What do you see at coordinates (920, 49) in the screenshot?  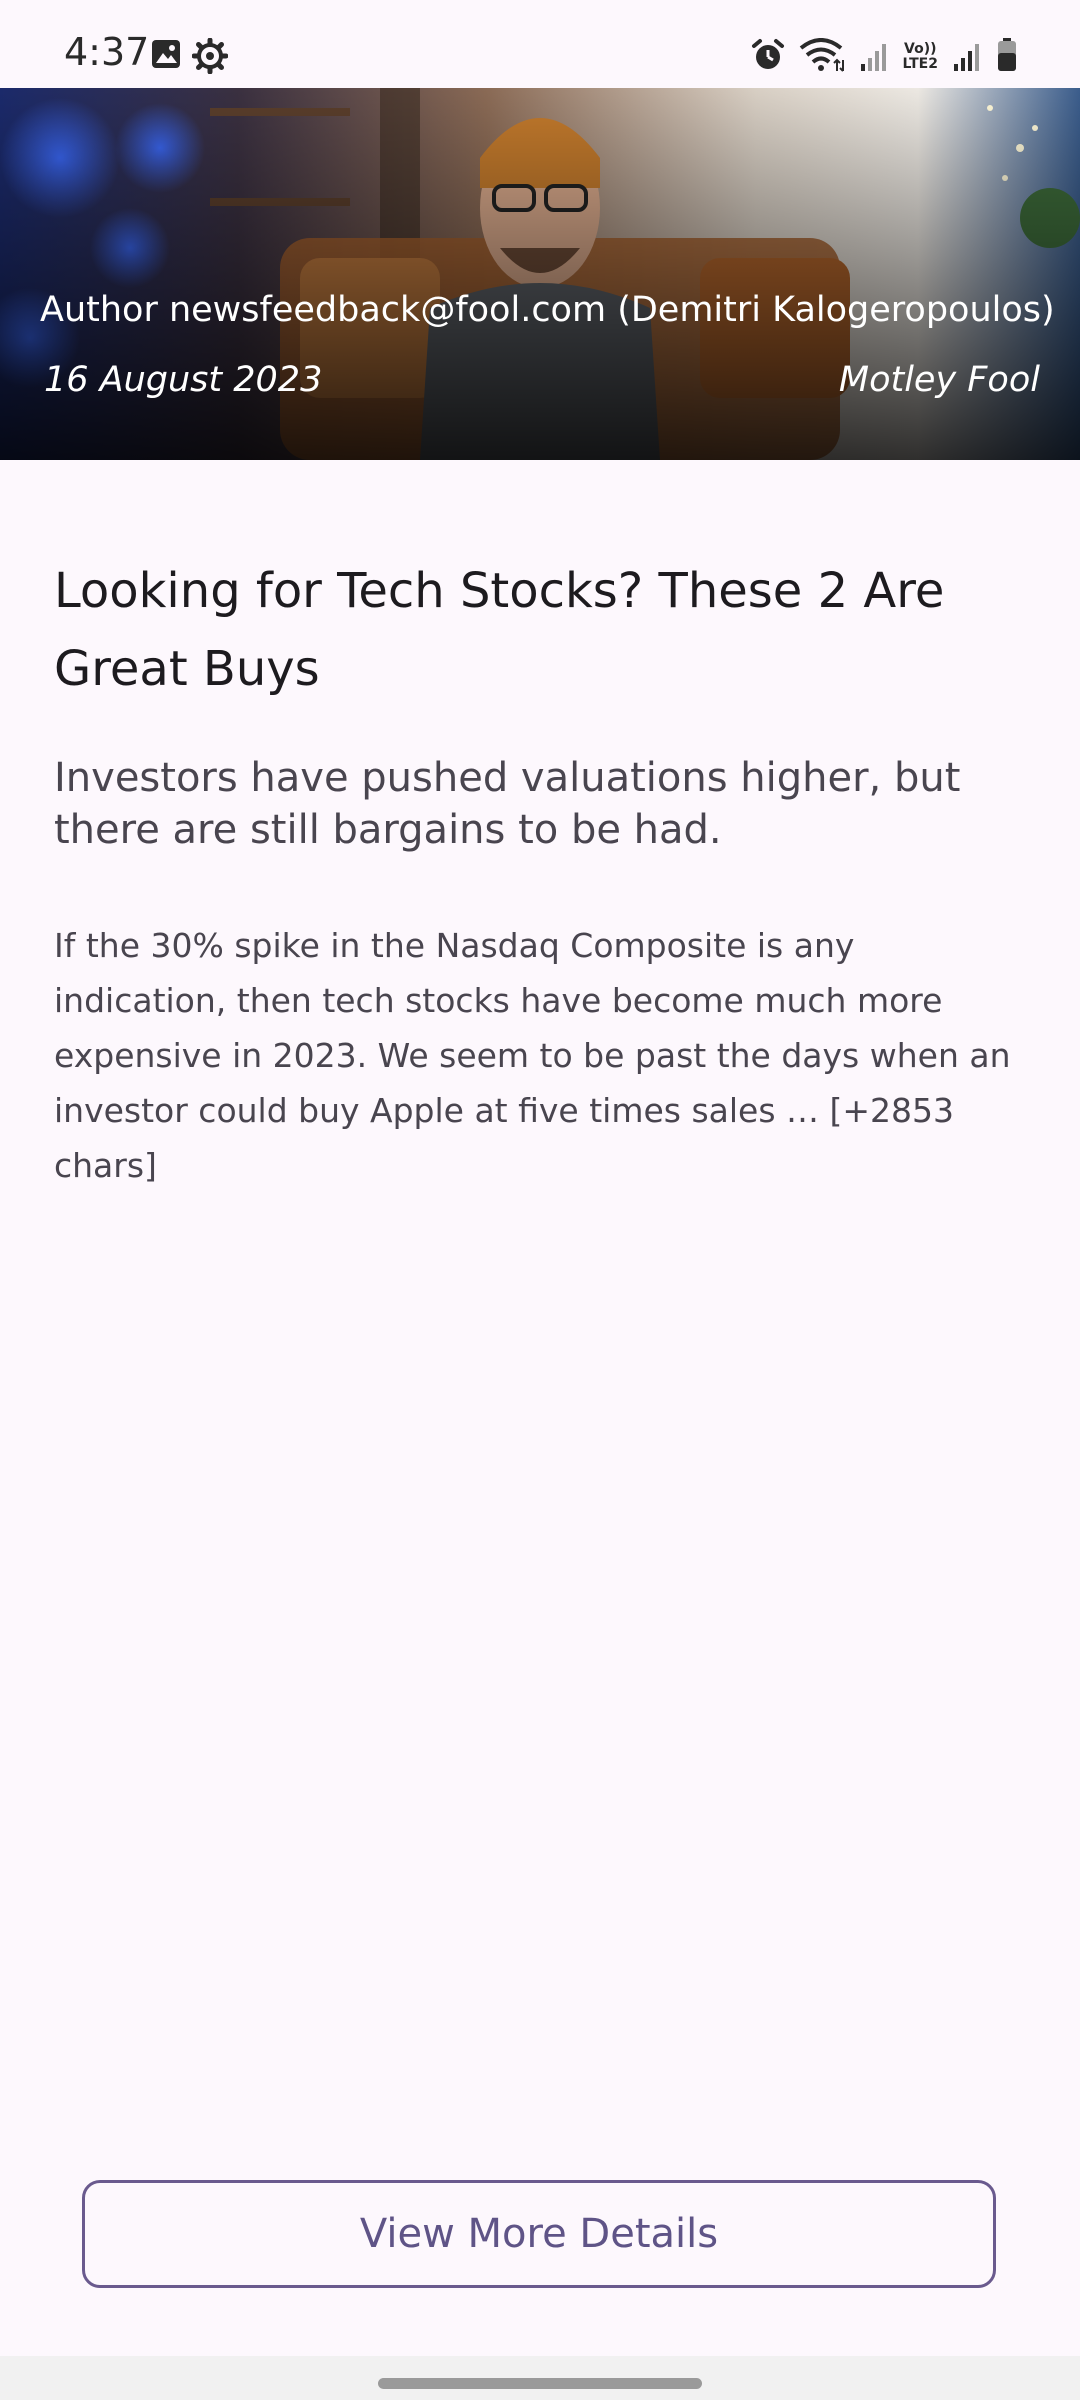 I see `volte-label: Vo))` at bounding box center [920, 49].